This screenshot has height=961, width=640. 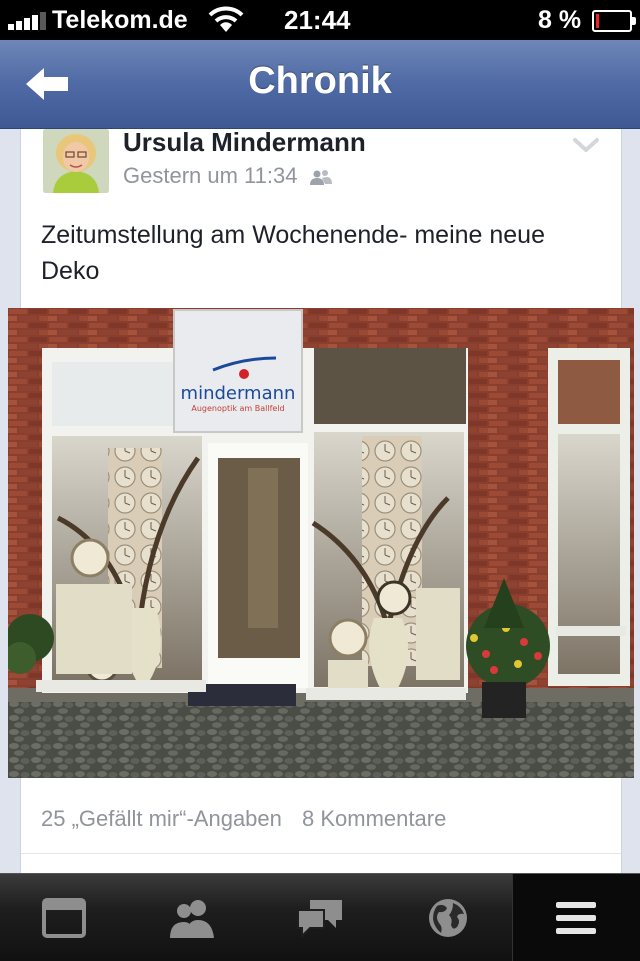 I want to click on tab-notifications, so click(x=448, y=917).